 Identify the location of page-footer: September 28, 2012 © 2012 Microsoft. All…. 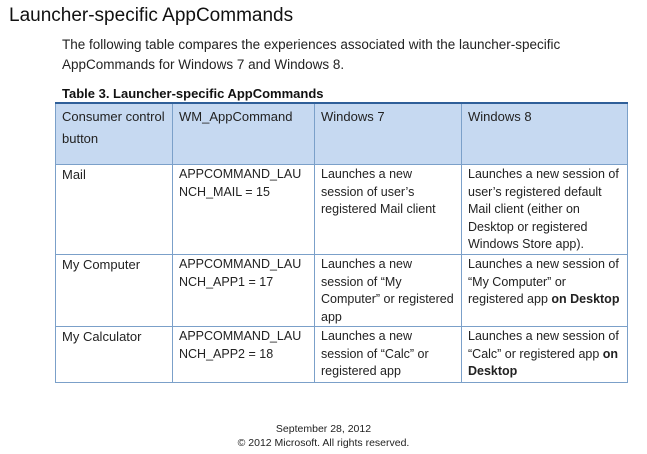
(323, 436).